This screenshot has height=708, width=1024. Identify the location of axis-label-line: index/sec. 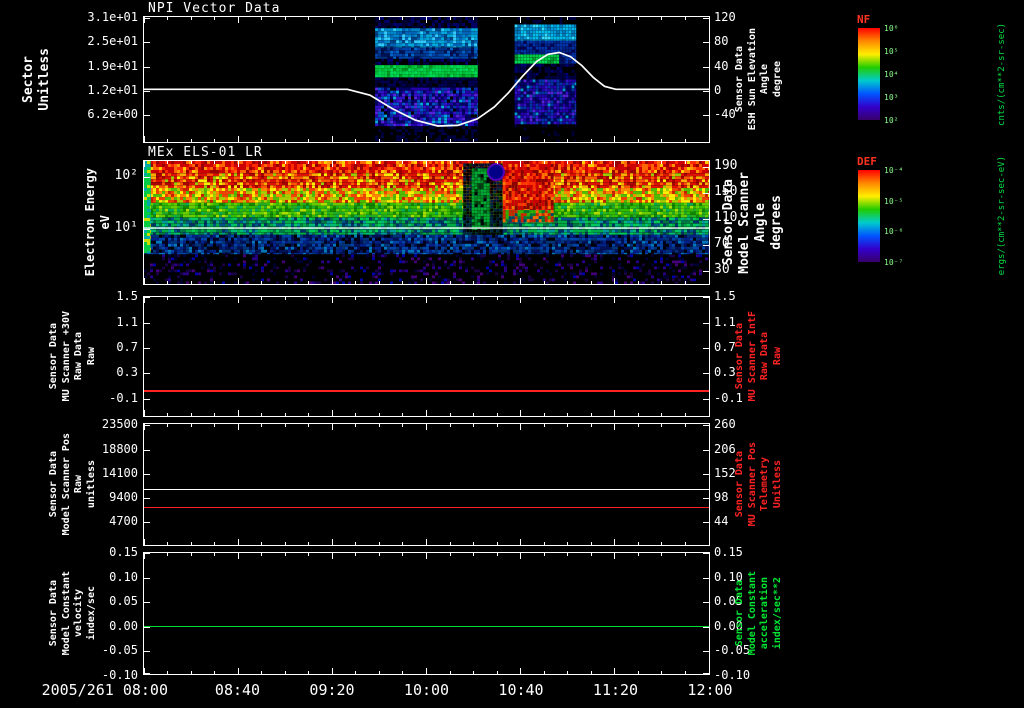
(91, 613).